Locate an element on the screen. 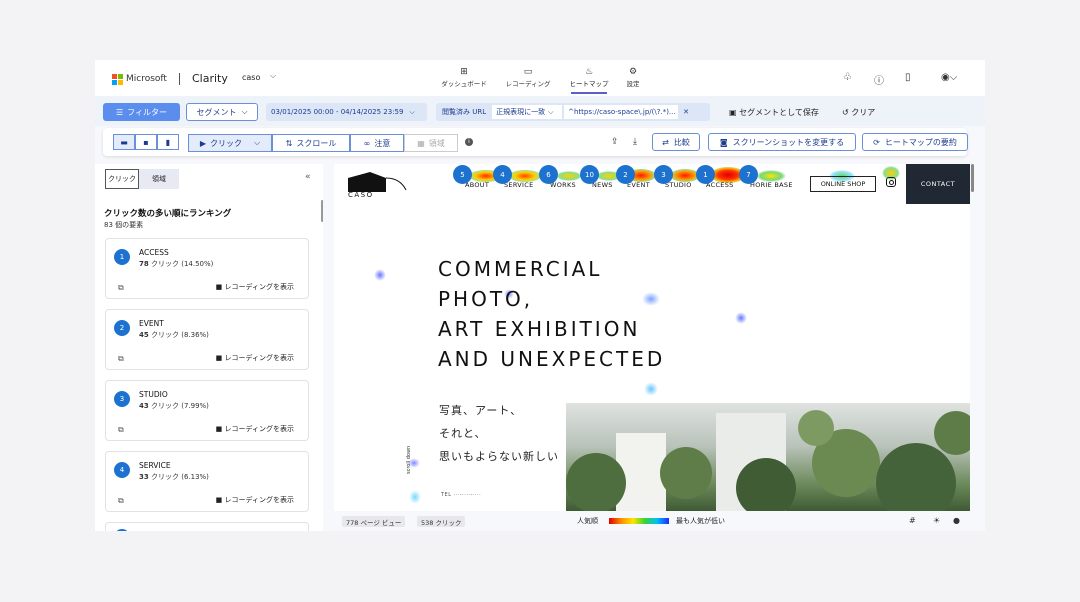 The width and height of the screenshot is (1080, 602). click-rank-marker: 1 is located at coordinates (705, 174).